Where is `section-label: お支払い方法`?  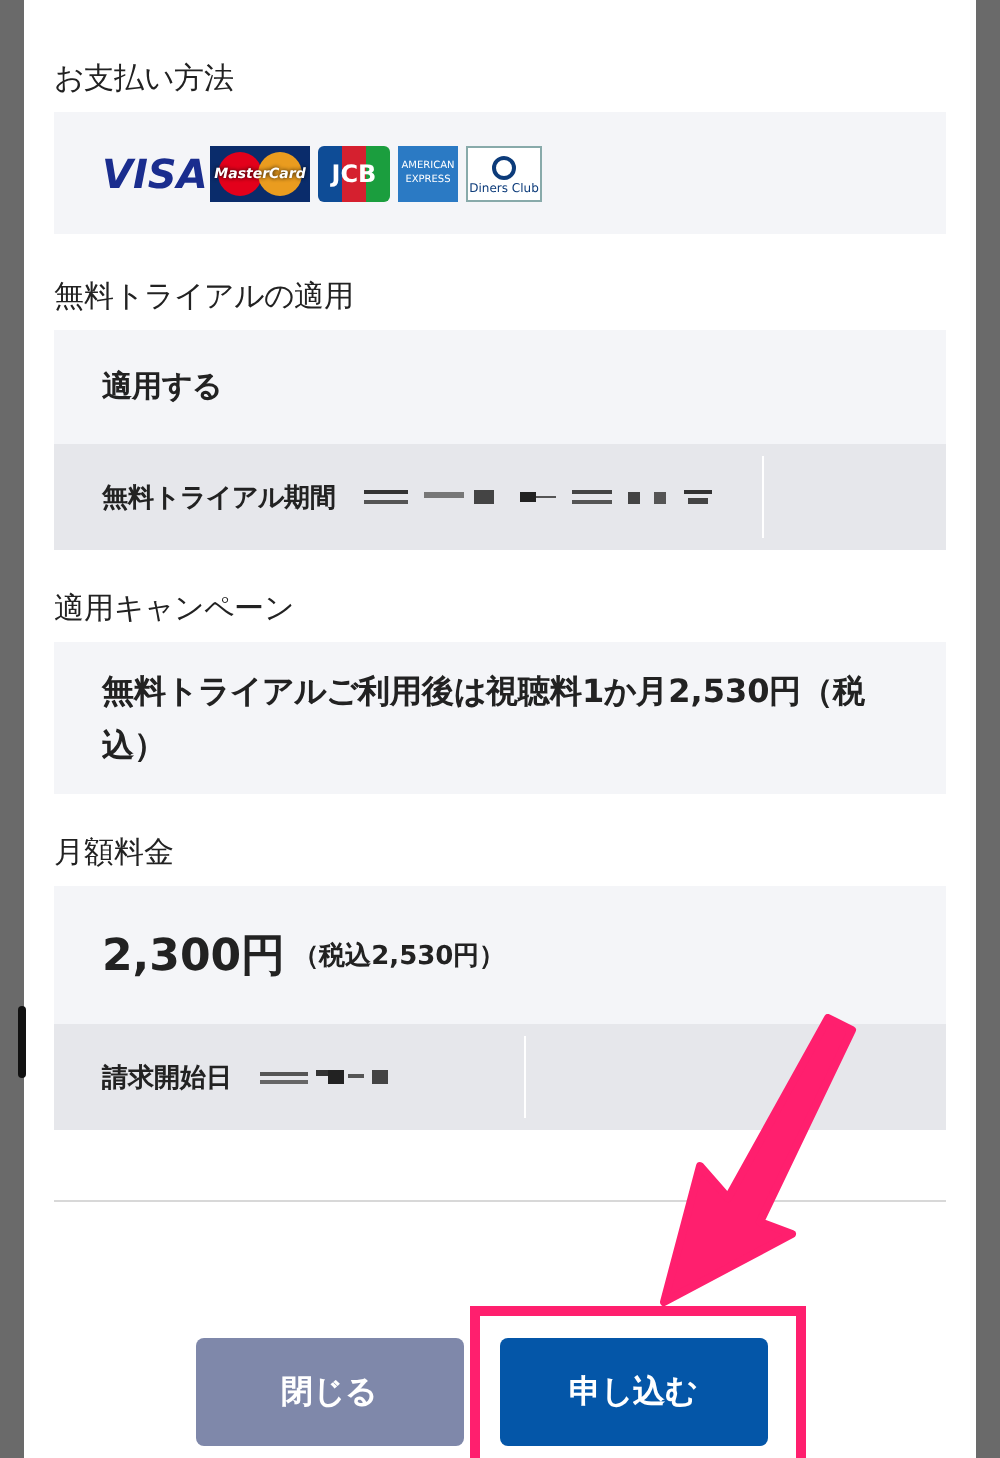 section-label: お支払い方法 is located at coordinates (145, 79).